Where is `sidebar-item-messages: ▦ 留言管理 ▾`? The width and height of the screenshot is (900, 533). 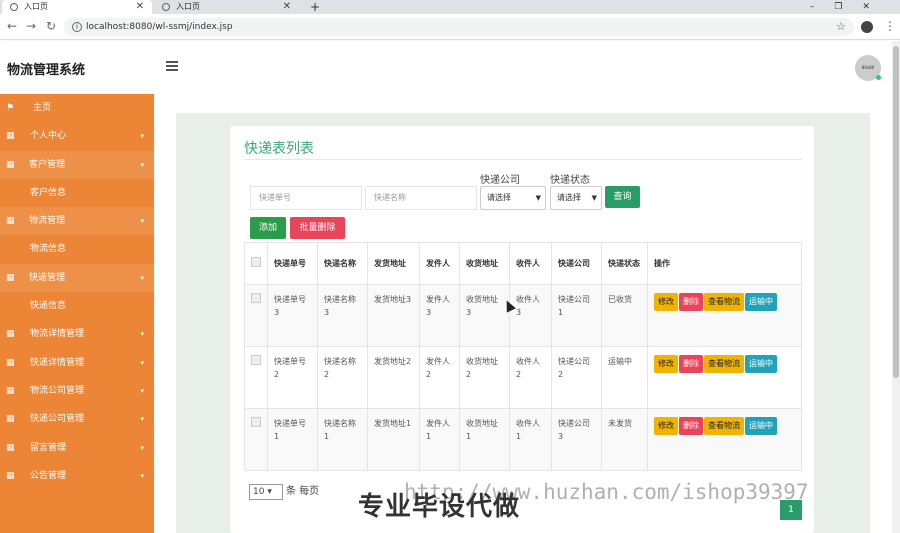 sidebar-item-messages: ▦ 留言管理 ▾ is located at coordinates (77, 448).